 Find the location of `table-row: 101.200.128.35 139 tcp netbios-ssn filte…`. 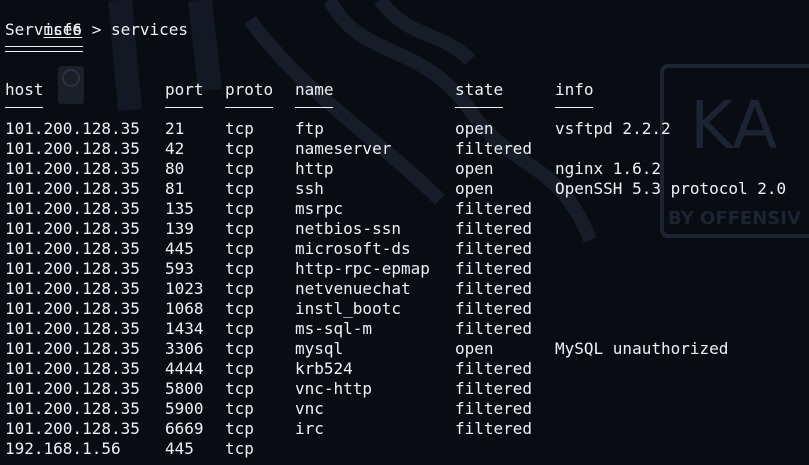

table-row: 101.200.128.35 139 tcp netbios-ssn filte… is located at coordinates (404, 229).